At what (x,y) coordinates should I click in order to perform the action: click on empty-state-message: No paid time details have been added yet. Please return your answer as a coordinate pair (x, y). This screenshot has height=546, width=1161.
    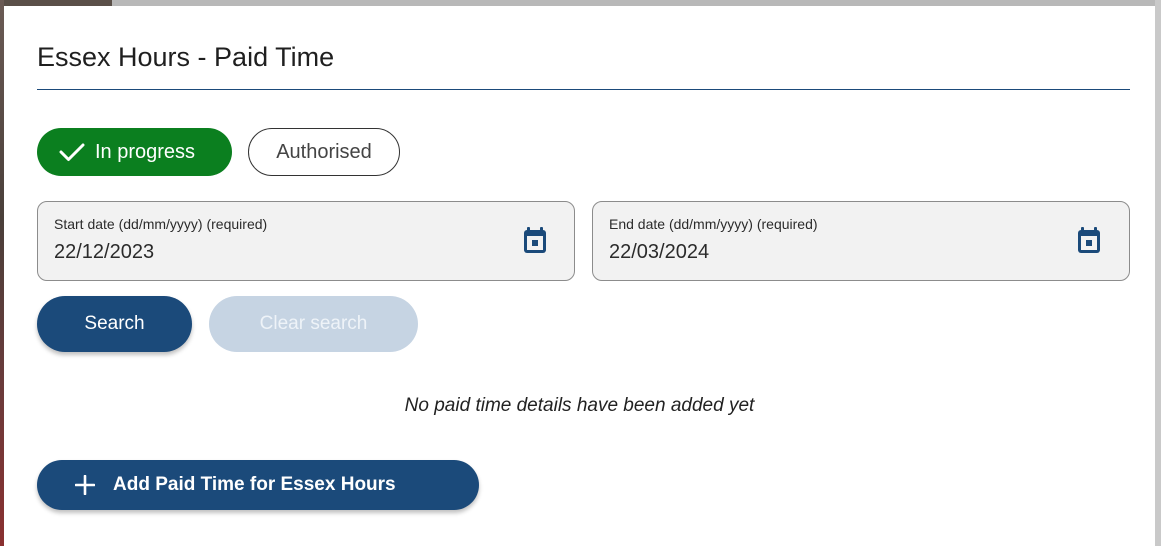
    Looking at the image, I should click on (579, 405).